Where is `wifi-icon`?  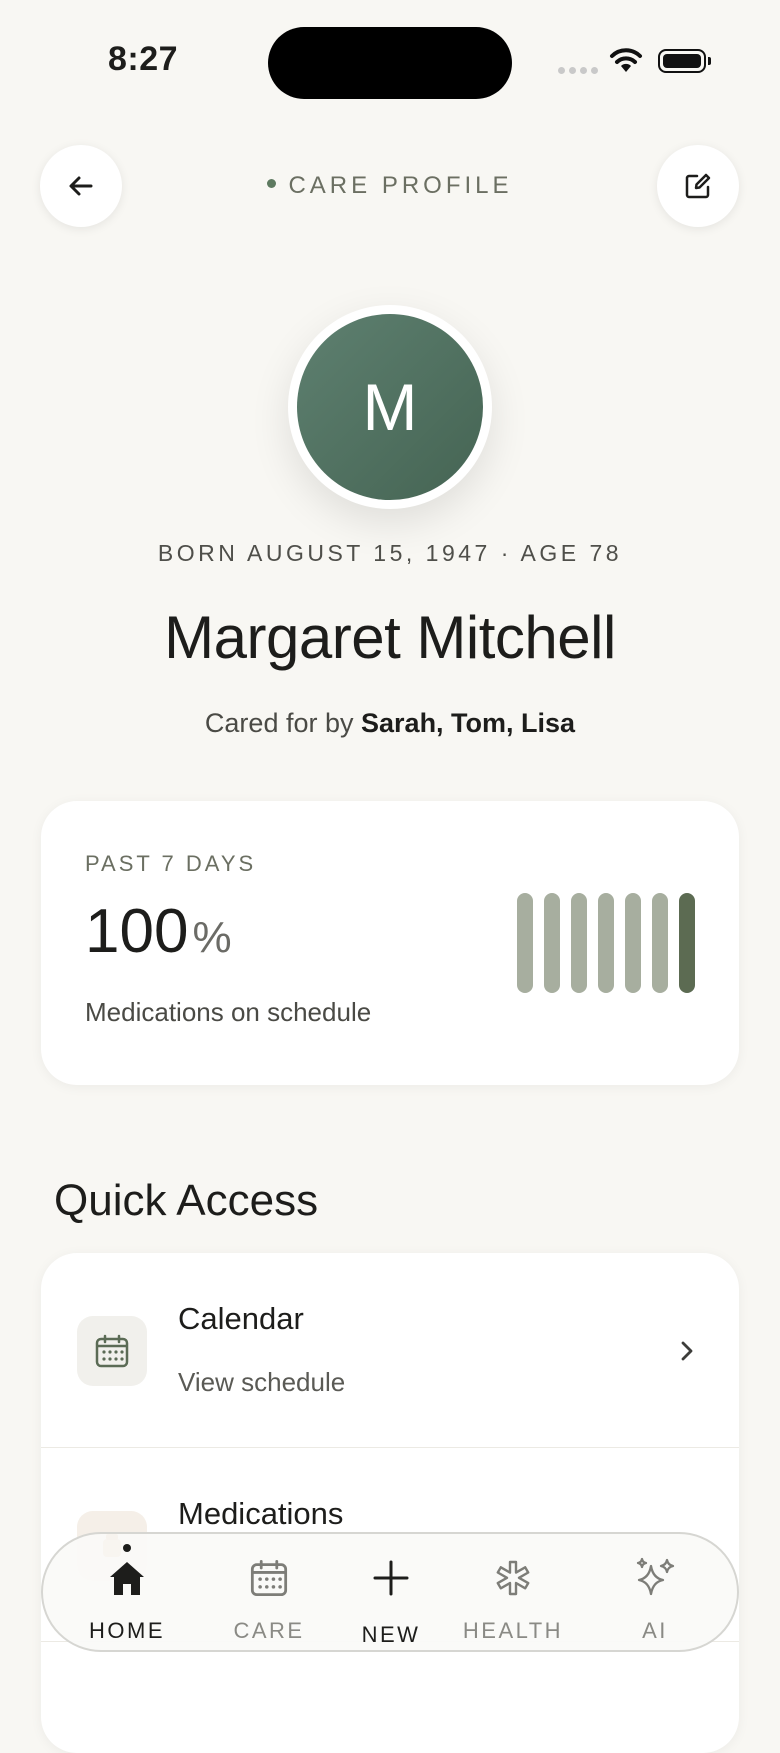 wifi-icon is located at coordinates (626, 62).